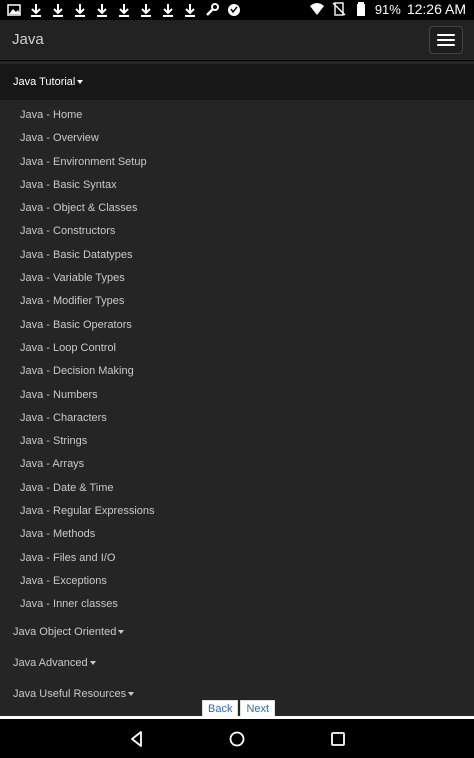  What do you see at coordinates (436, 9) in the screenshot?
I see `clock: 12:26 AM` at bounding box center [436, 9].